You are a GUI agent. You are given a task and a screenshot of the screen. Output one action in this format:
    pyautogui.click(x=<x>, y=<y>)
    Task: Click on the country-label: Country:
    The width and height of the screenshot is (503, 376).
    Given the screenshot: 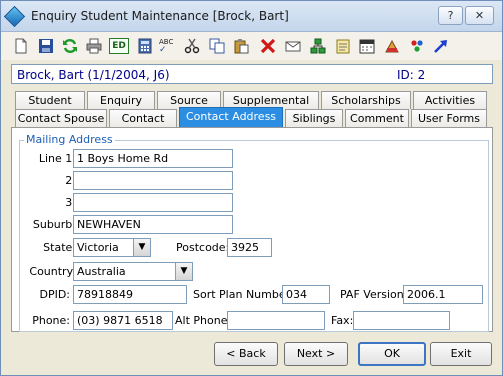 What is the action you would take?
    pyautogui.click(x=52, y=271)
    